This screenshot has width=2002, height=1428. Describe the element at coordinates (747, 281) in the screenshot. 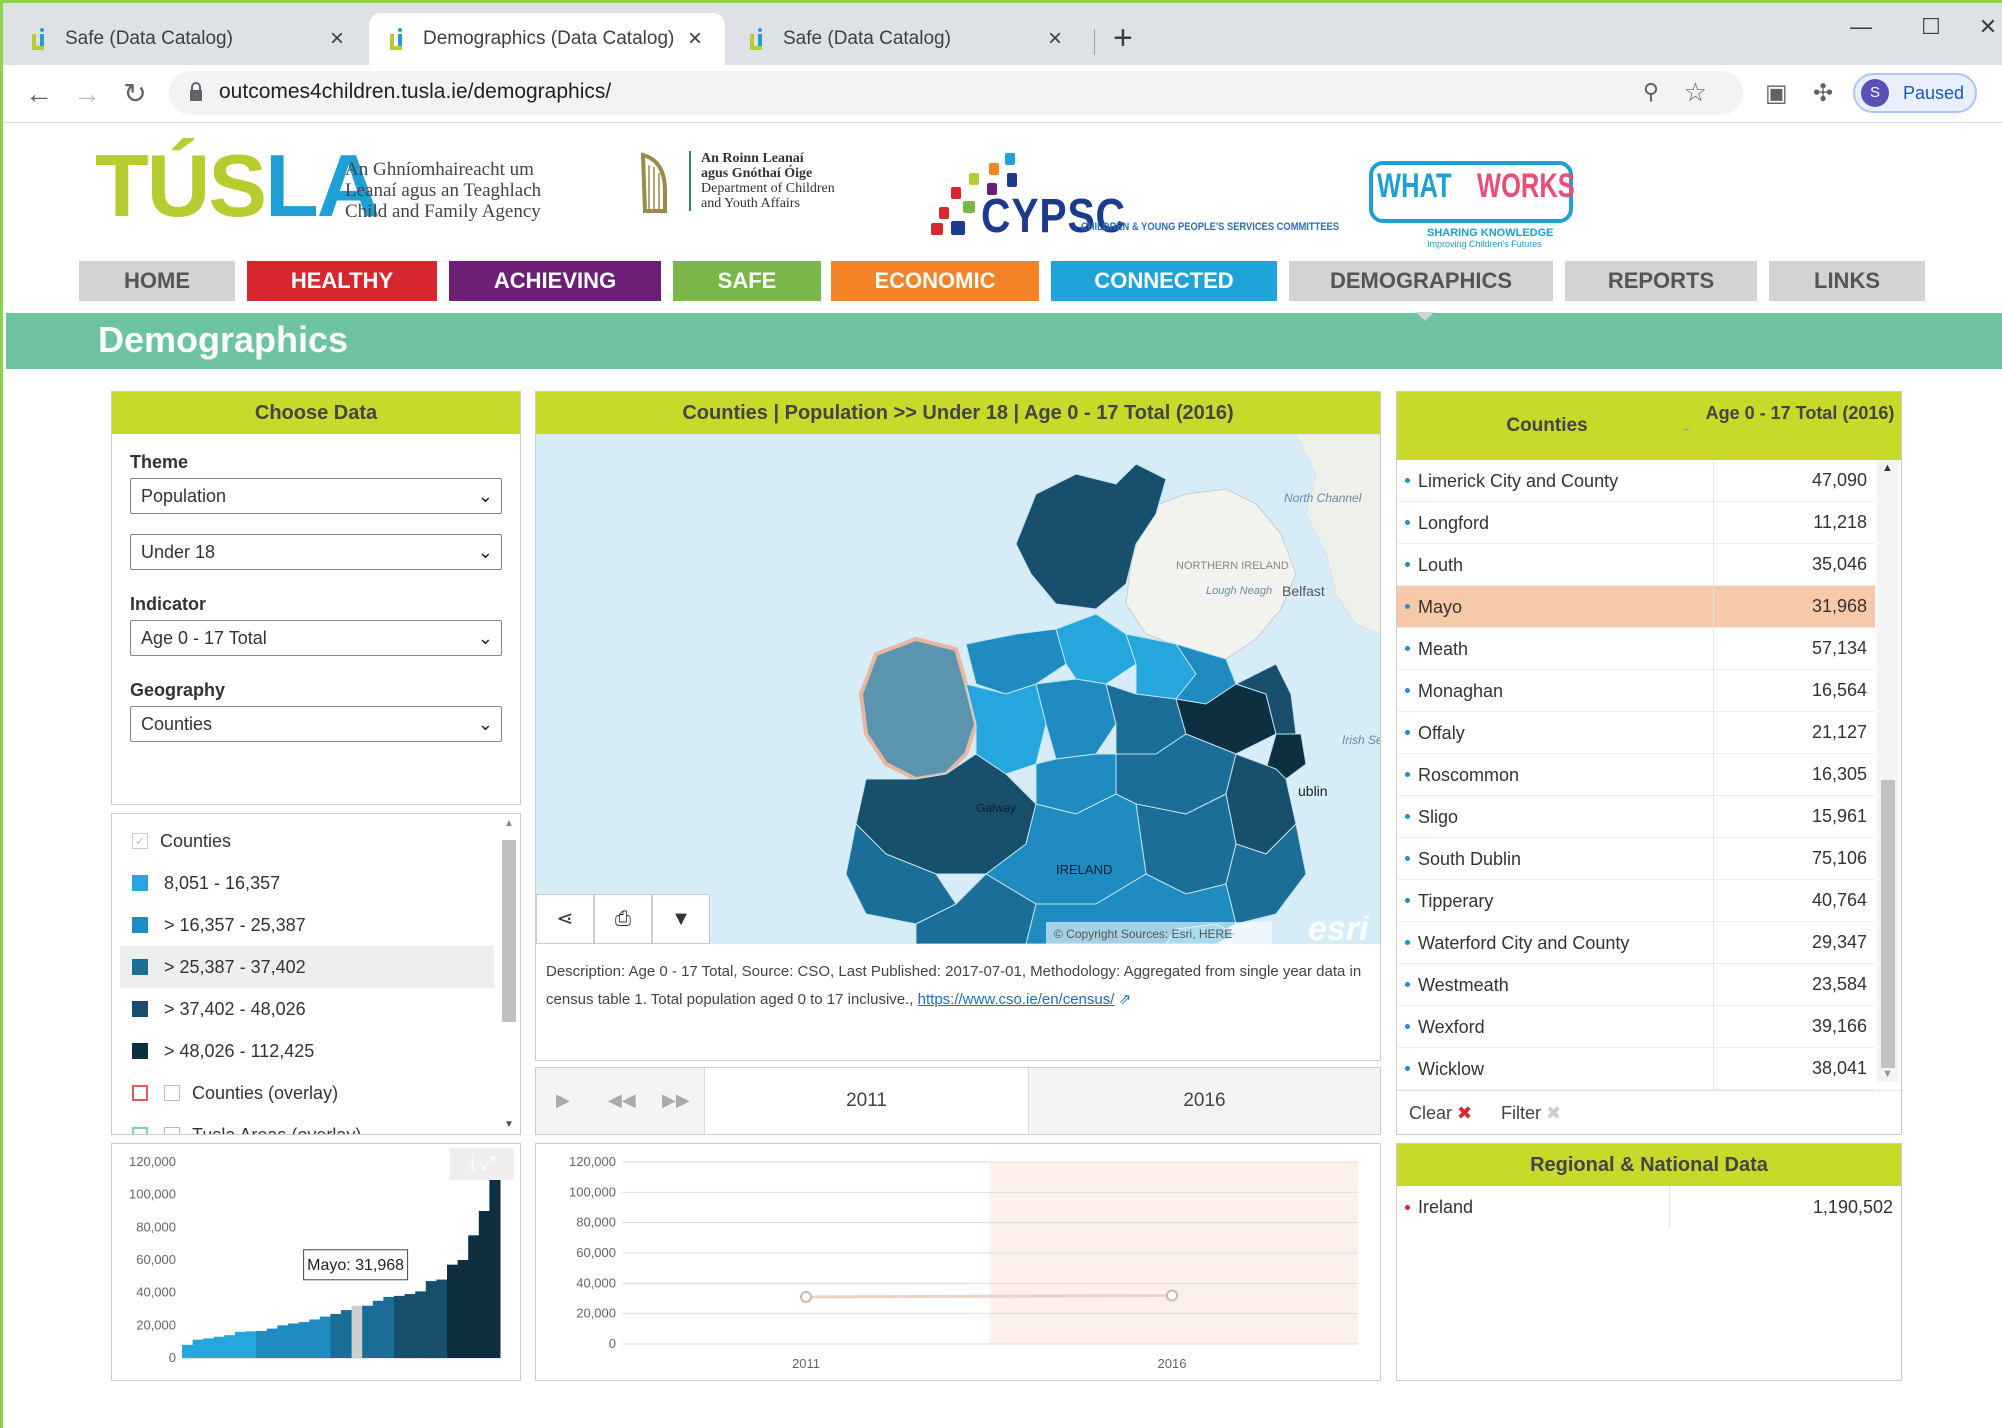

I see `nav-safe: SAFE` at that location.